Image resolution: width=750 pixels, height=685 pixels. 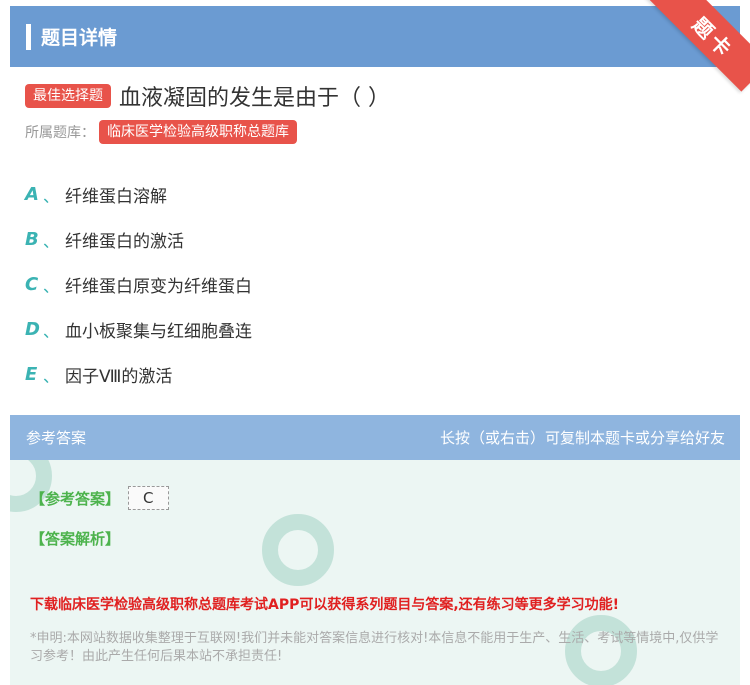 I want to click on option-text: 纤维蛋白原变为纤维蛋白, so click(x=158, y=287).